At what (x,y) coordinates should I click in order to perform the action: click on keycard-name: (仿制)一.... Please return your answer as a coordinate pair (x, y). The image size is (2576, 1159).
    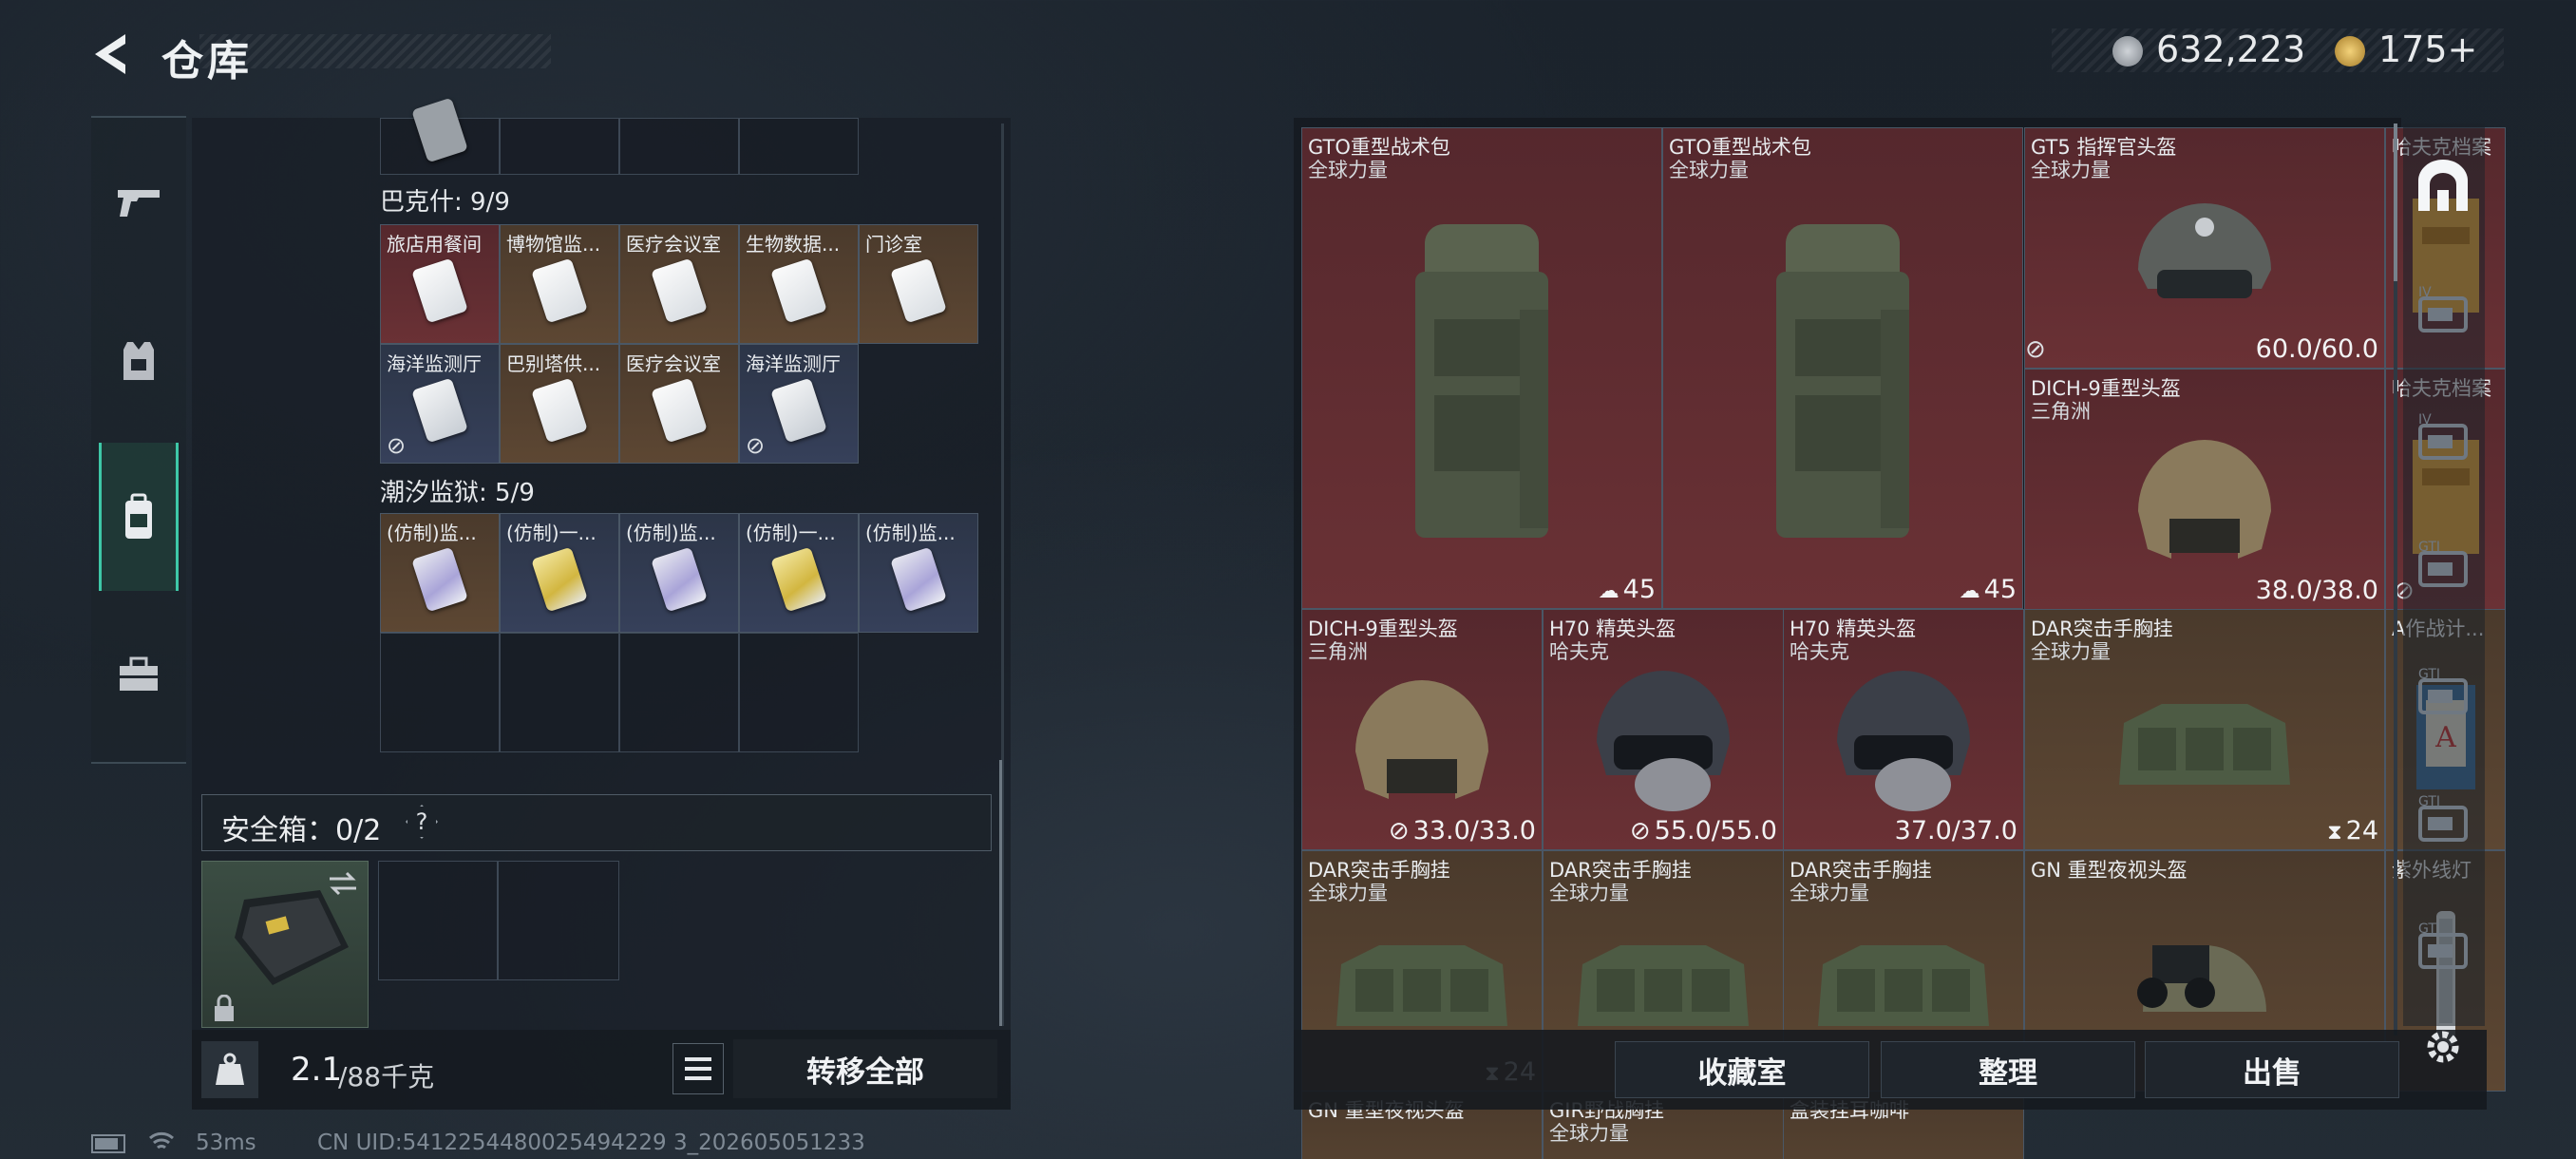
    Looking at the image, I should click on (791, 533).